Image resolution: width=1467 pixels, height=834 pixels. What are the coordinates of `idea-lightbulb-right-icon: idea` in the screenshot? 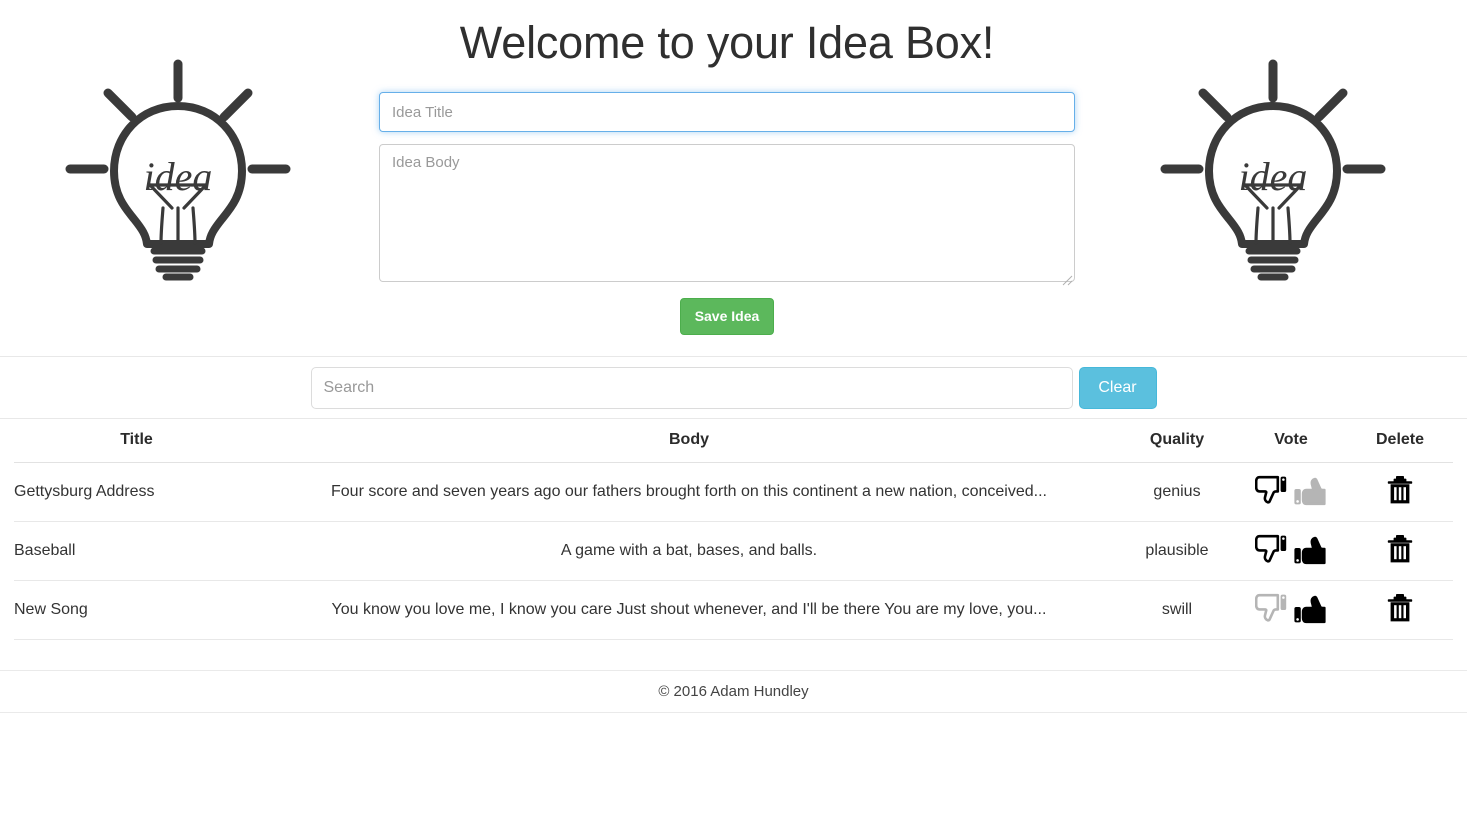 It's located at (1273, 169).